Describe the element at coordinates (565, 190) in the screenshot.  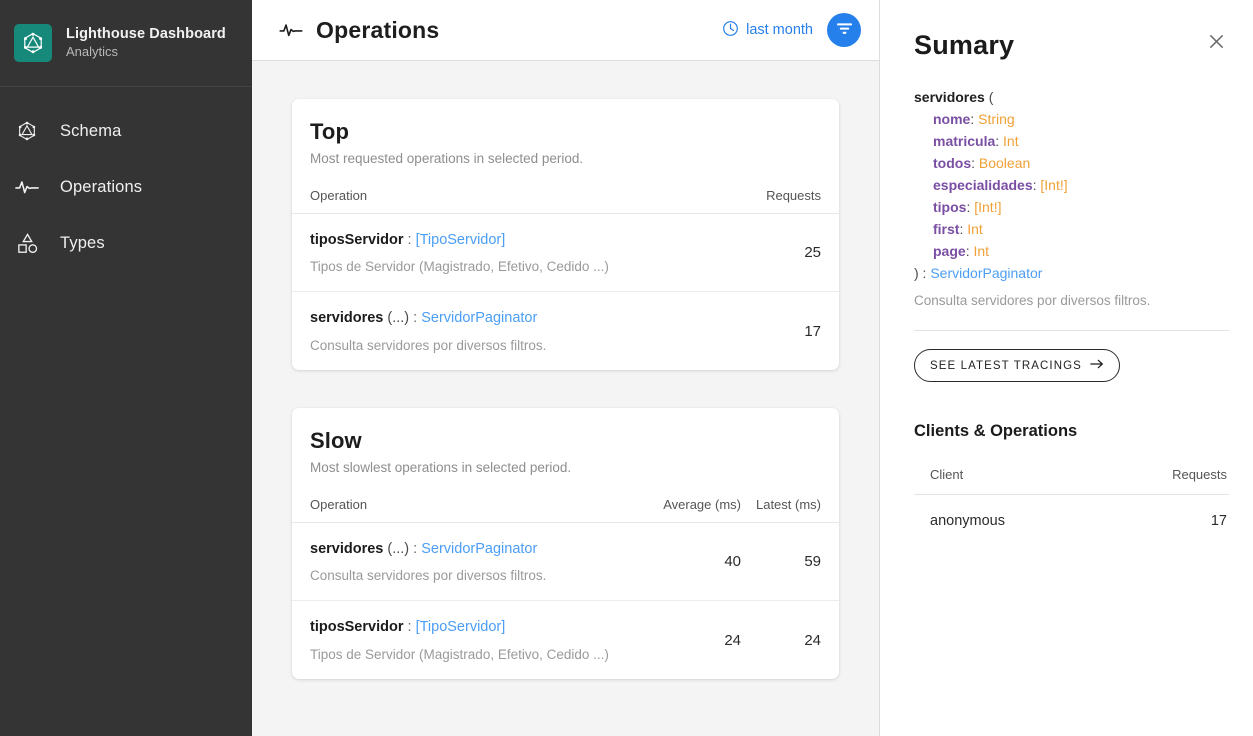
I see `table-header: Operation Requests` at that location.